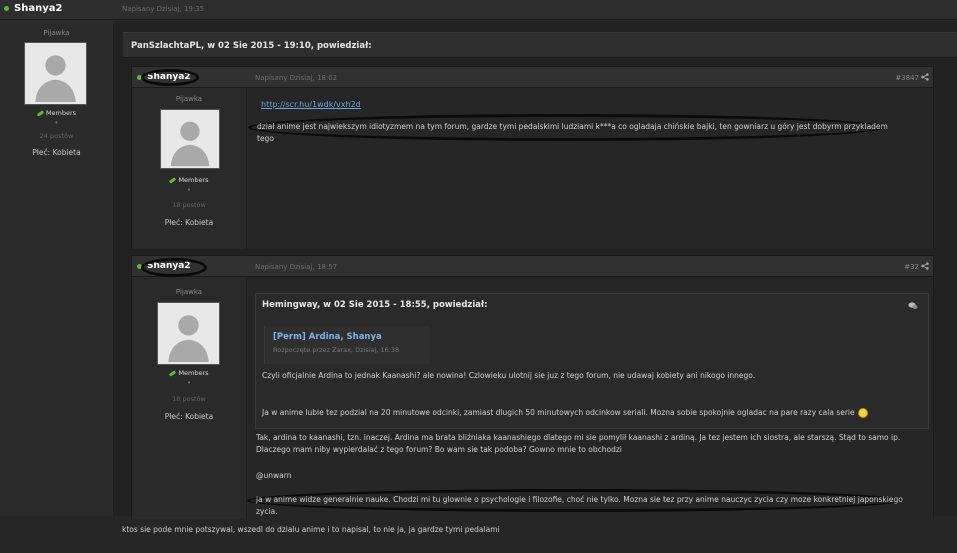  Describe the element at coordinates (56, 136) in the screenshot. I see `post-count: 24 postów` at that location.